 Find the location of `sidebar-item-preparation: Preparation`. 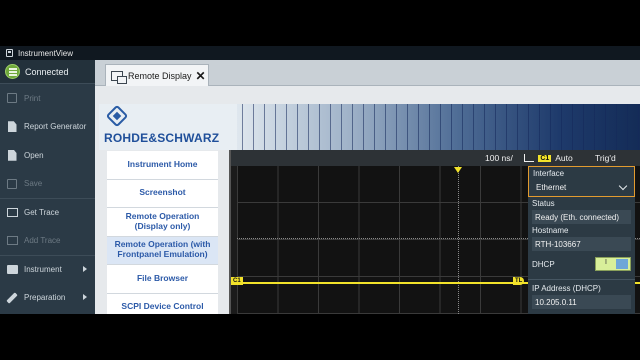

sidebar-item-preparation: Preparation is located at coordinates (47, 298).